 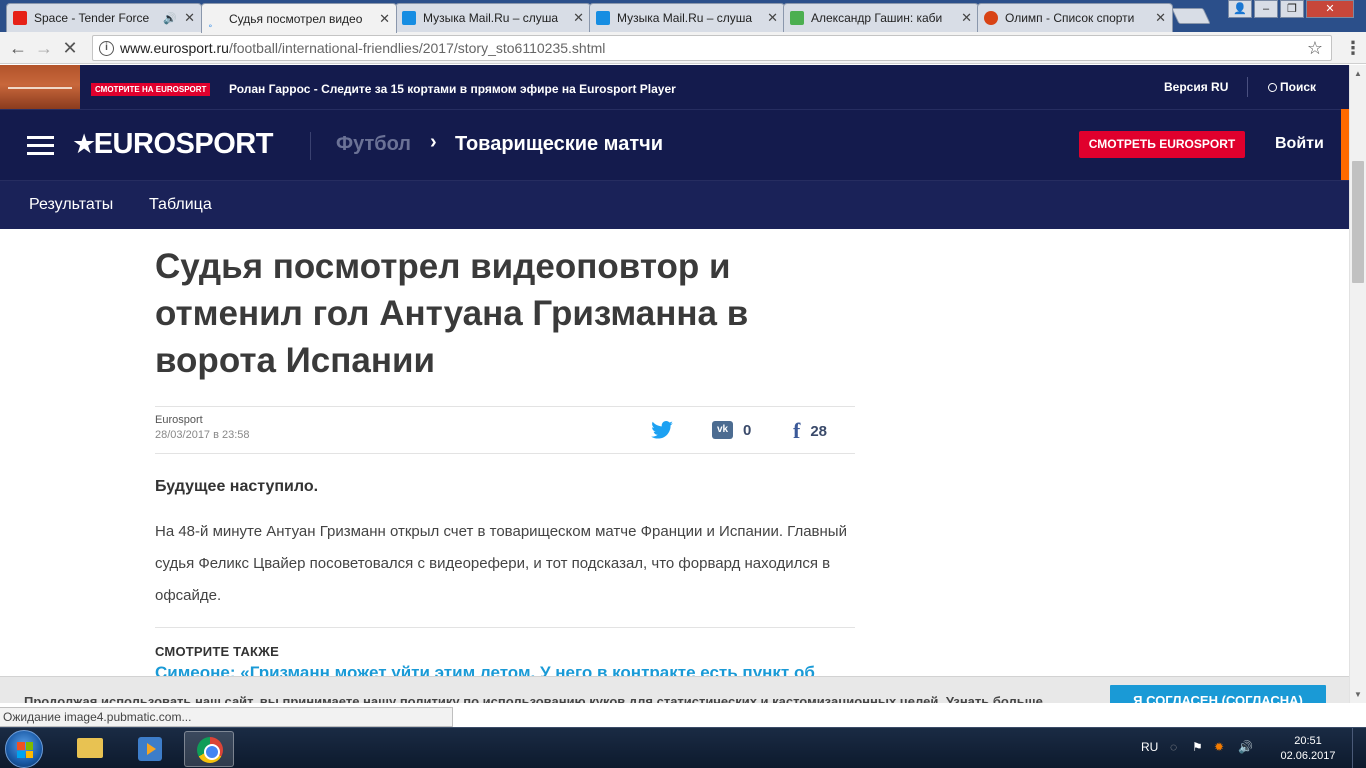 I want to click on info-icon: i, so click(x=106, y=48).